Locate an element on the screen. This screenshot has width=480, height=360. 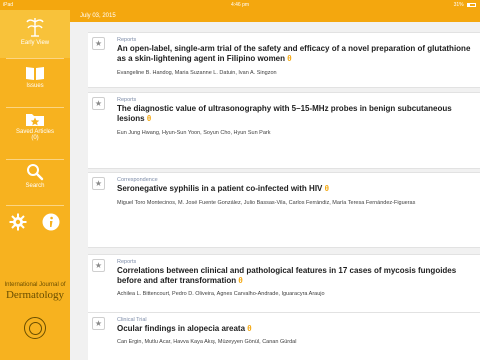
society-seal-icon is located at coordinates (35, 328).